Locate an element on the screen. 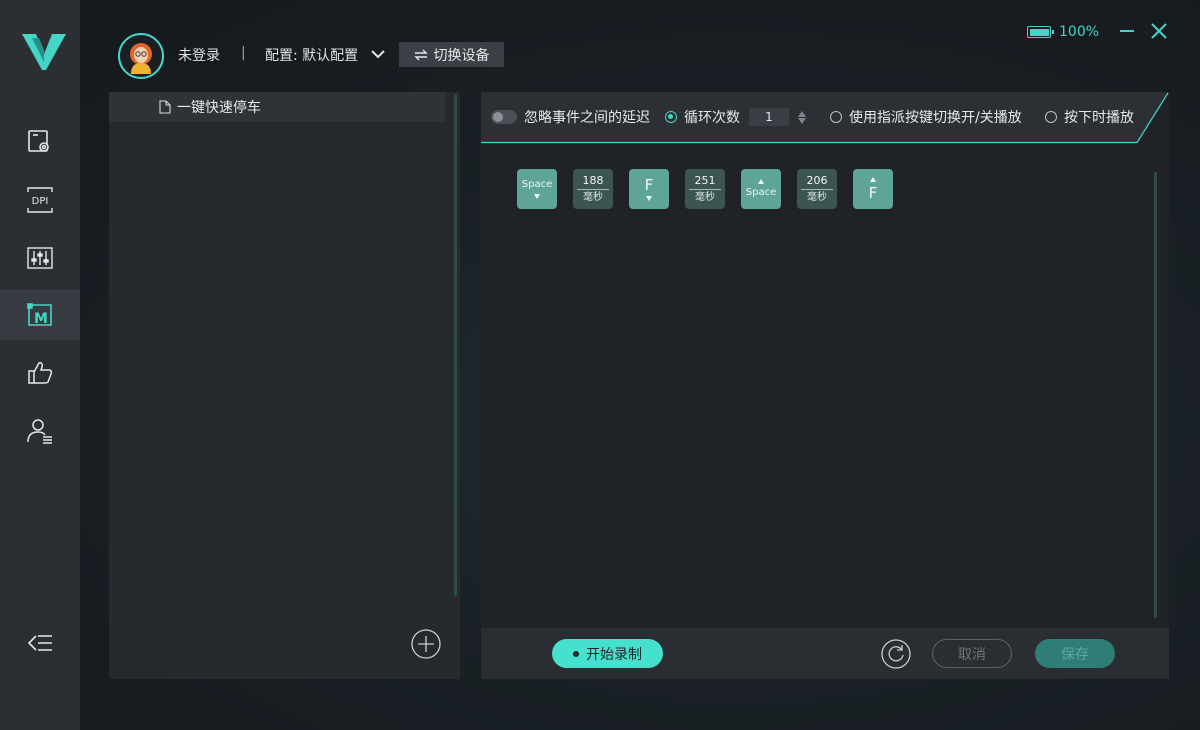 The height and width of the screenshot is (730, 1200). svg-text: M is located at coordinates (41, 319).